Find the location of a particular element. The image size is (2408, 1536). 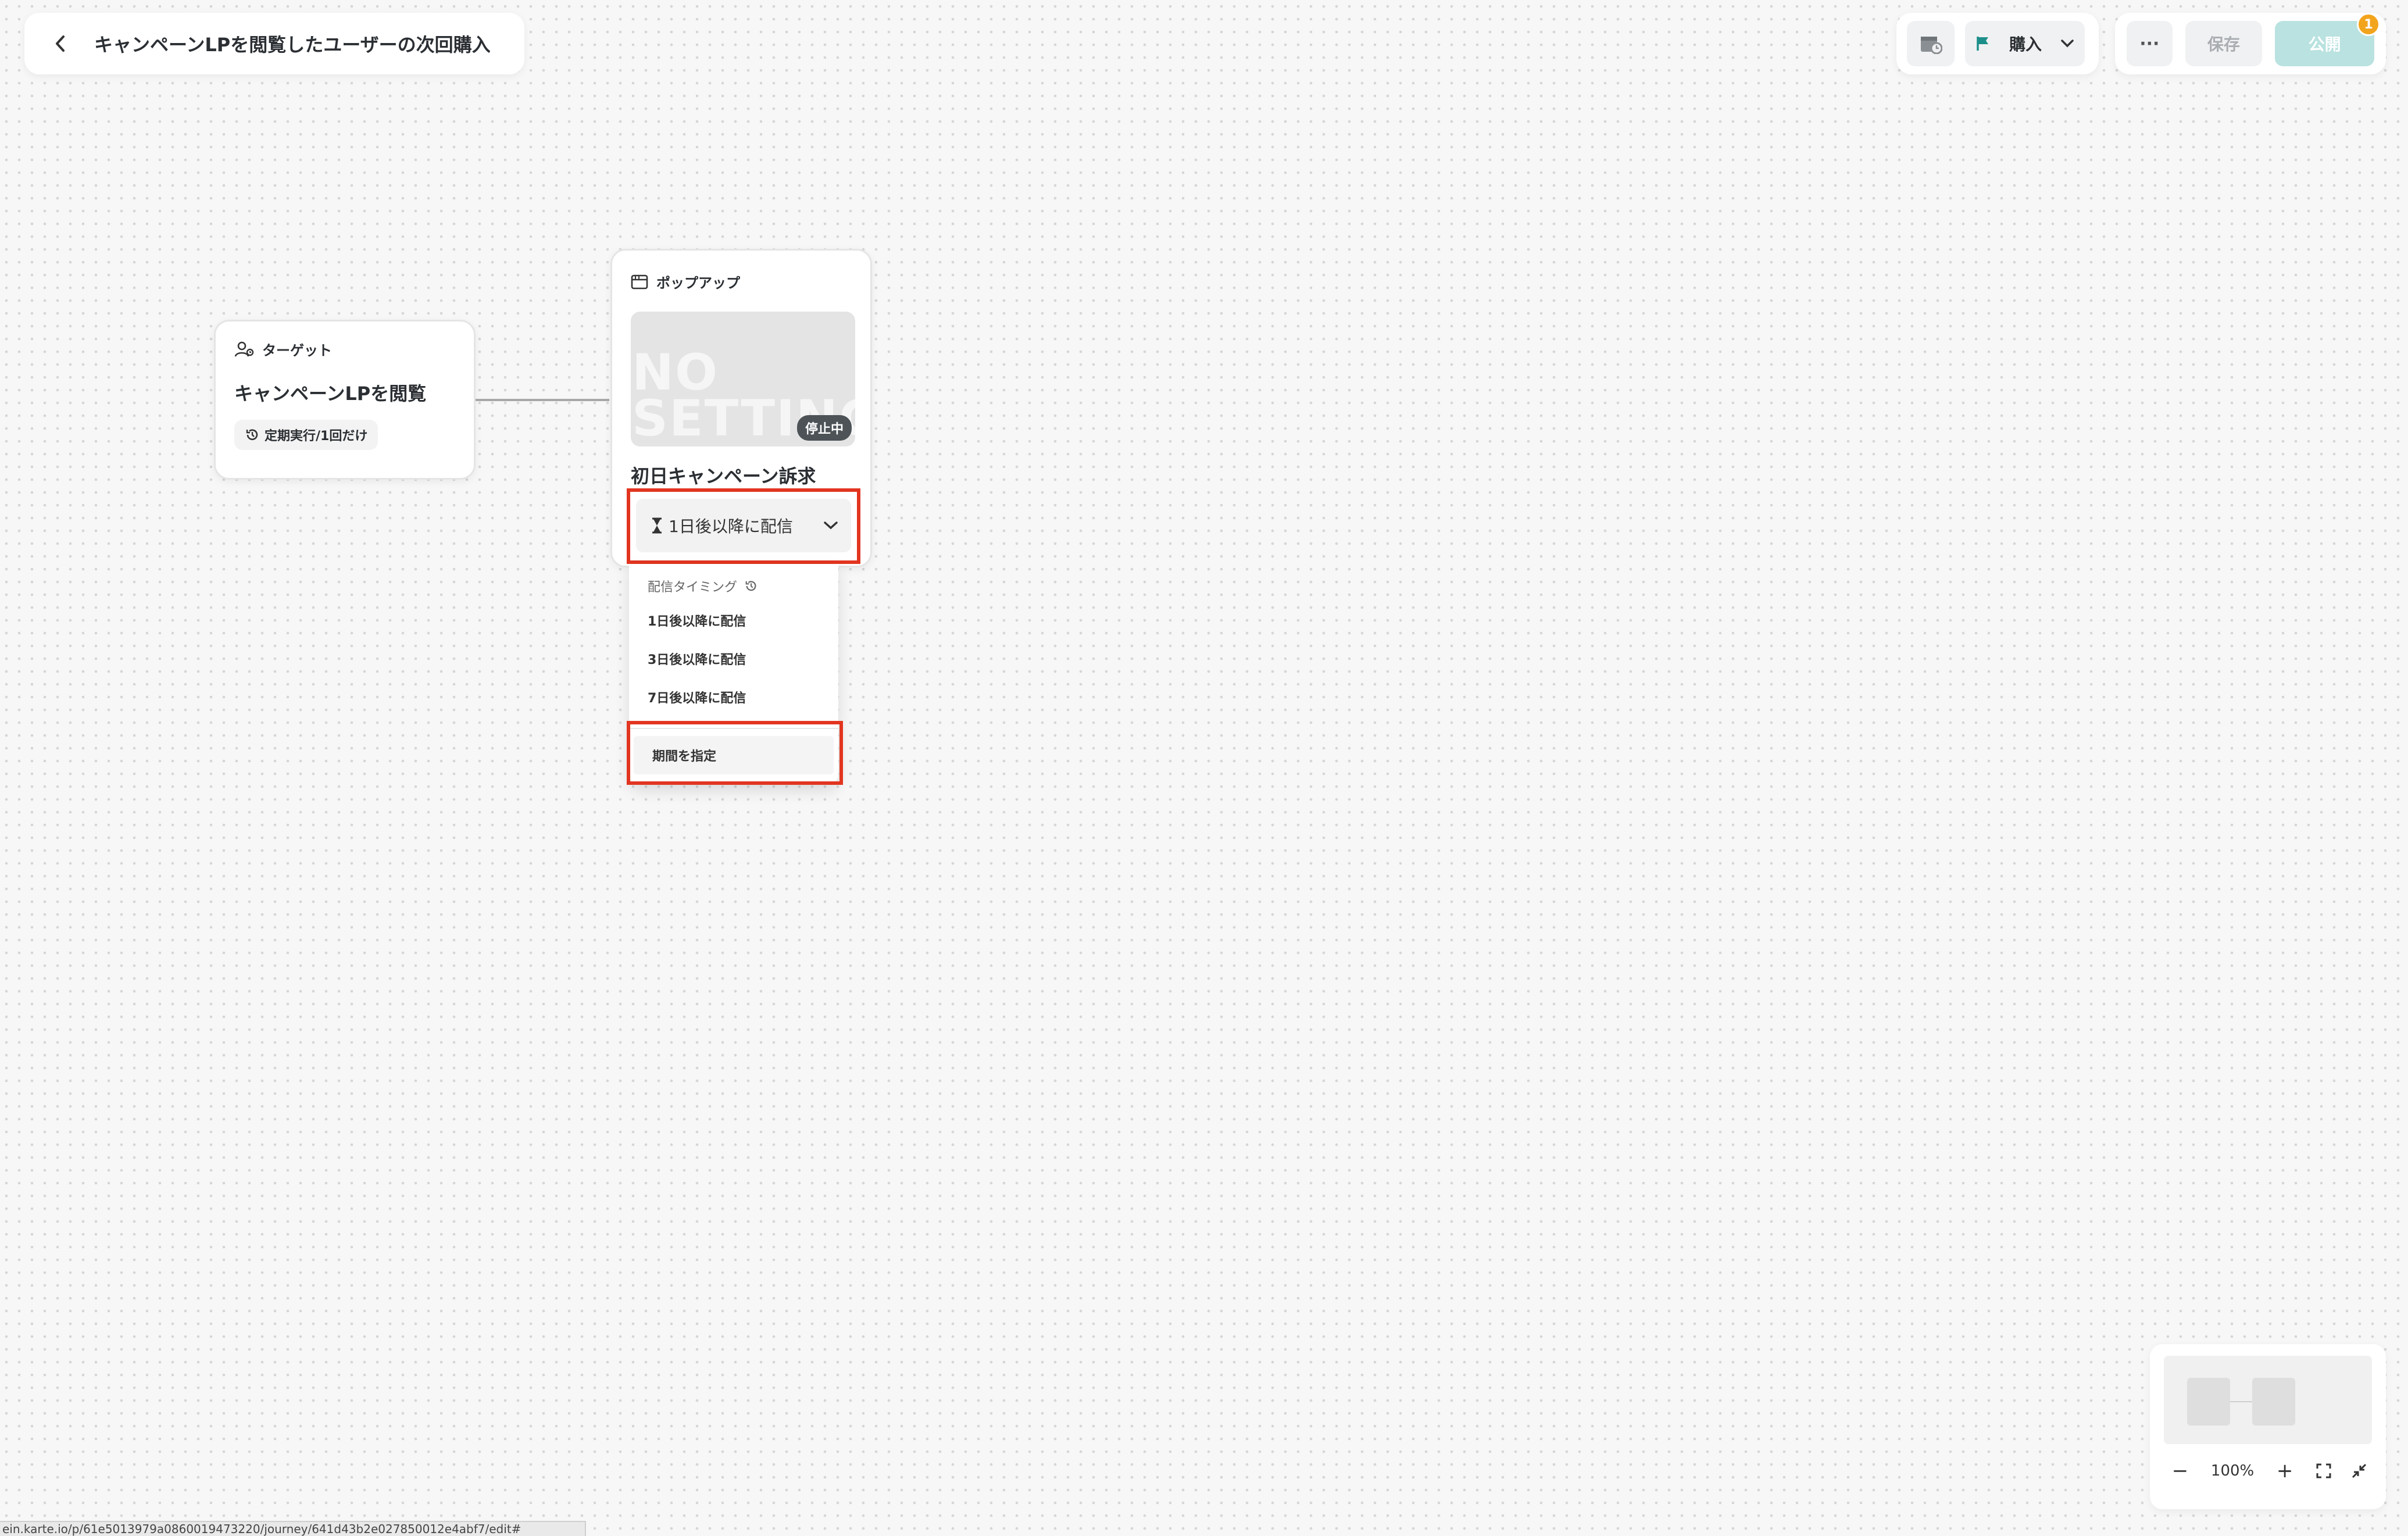

fit-screen-button is located at coordinates (2324, 1471).